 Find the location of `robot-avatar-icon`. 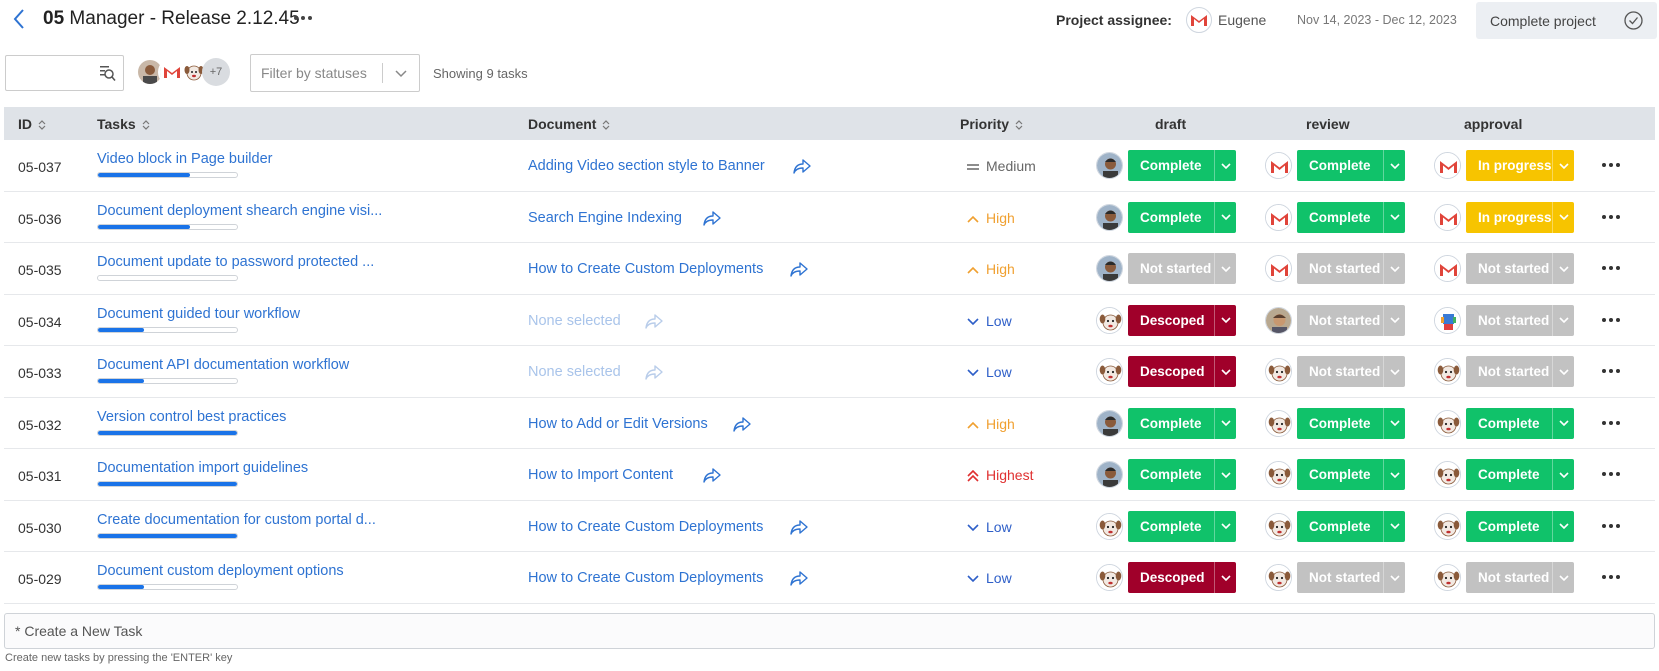

robot-avatar-icon is located at coordinates (1447, 320).